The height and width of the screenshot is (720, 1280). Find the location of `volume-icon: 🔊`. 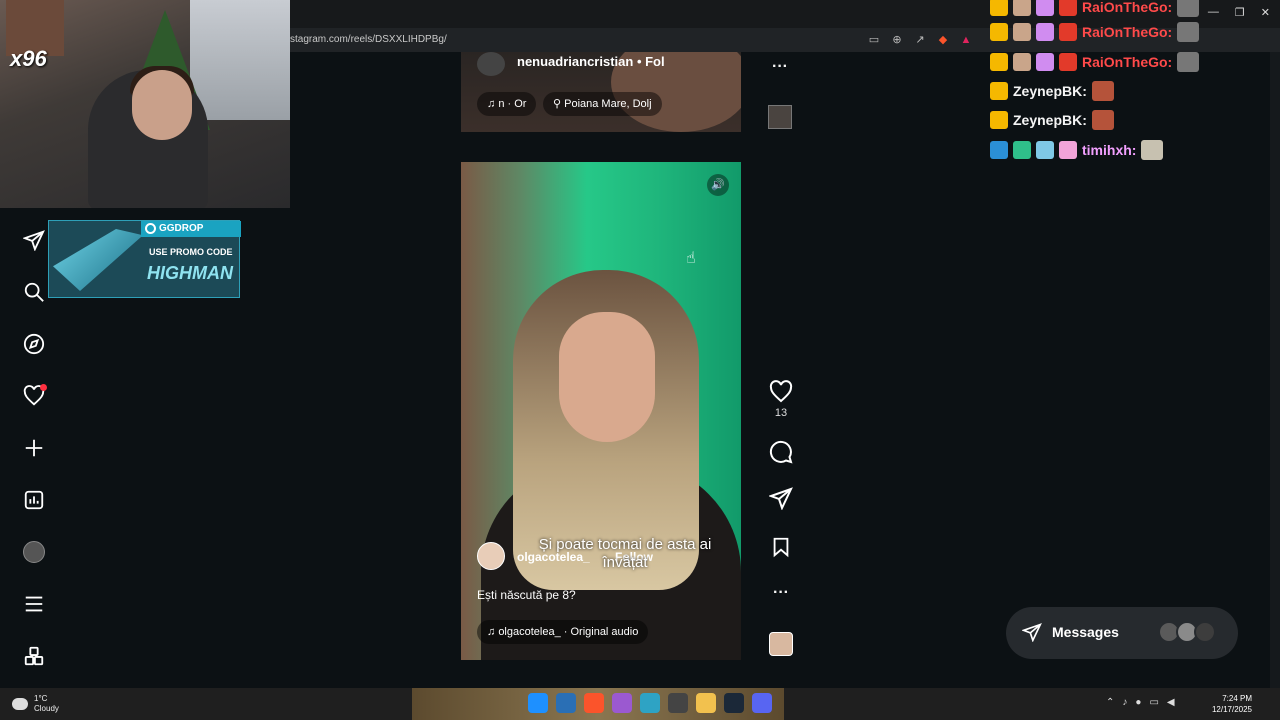

volume-icon: 🔊 is located at coordinates (718, 185).